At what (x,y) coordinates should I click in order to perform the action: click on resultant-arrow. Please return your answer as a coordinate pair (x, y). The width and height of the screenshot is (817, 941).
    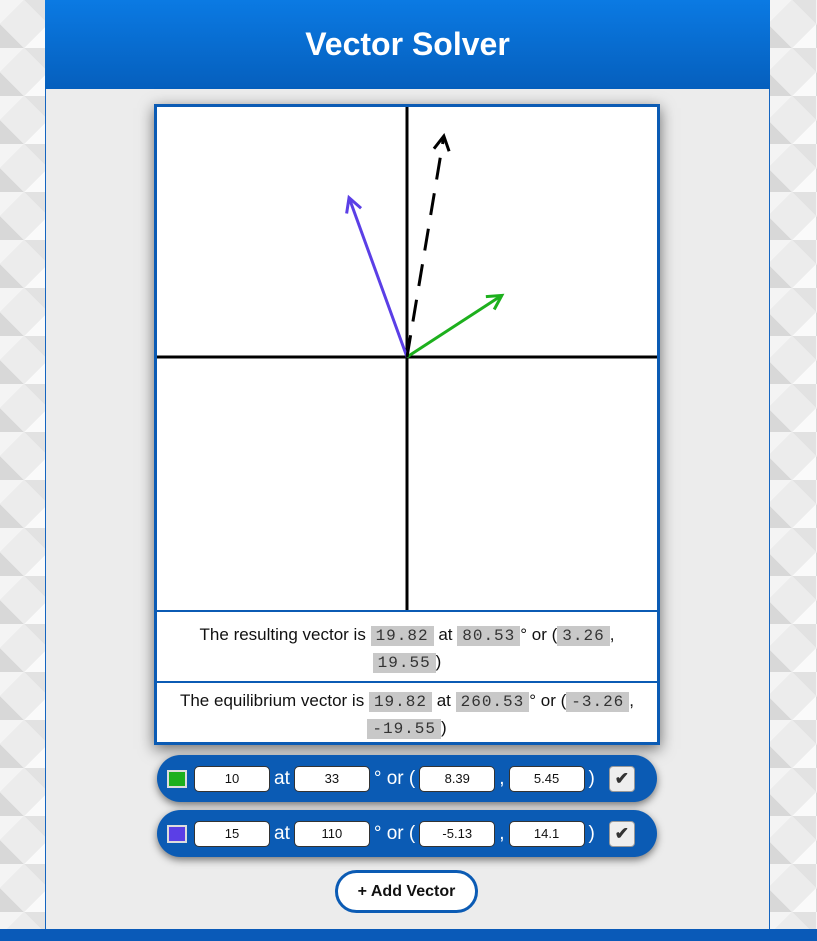
    Looking at the image, I should click on (428, 245).